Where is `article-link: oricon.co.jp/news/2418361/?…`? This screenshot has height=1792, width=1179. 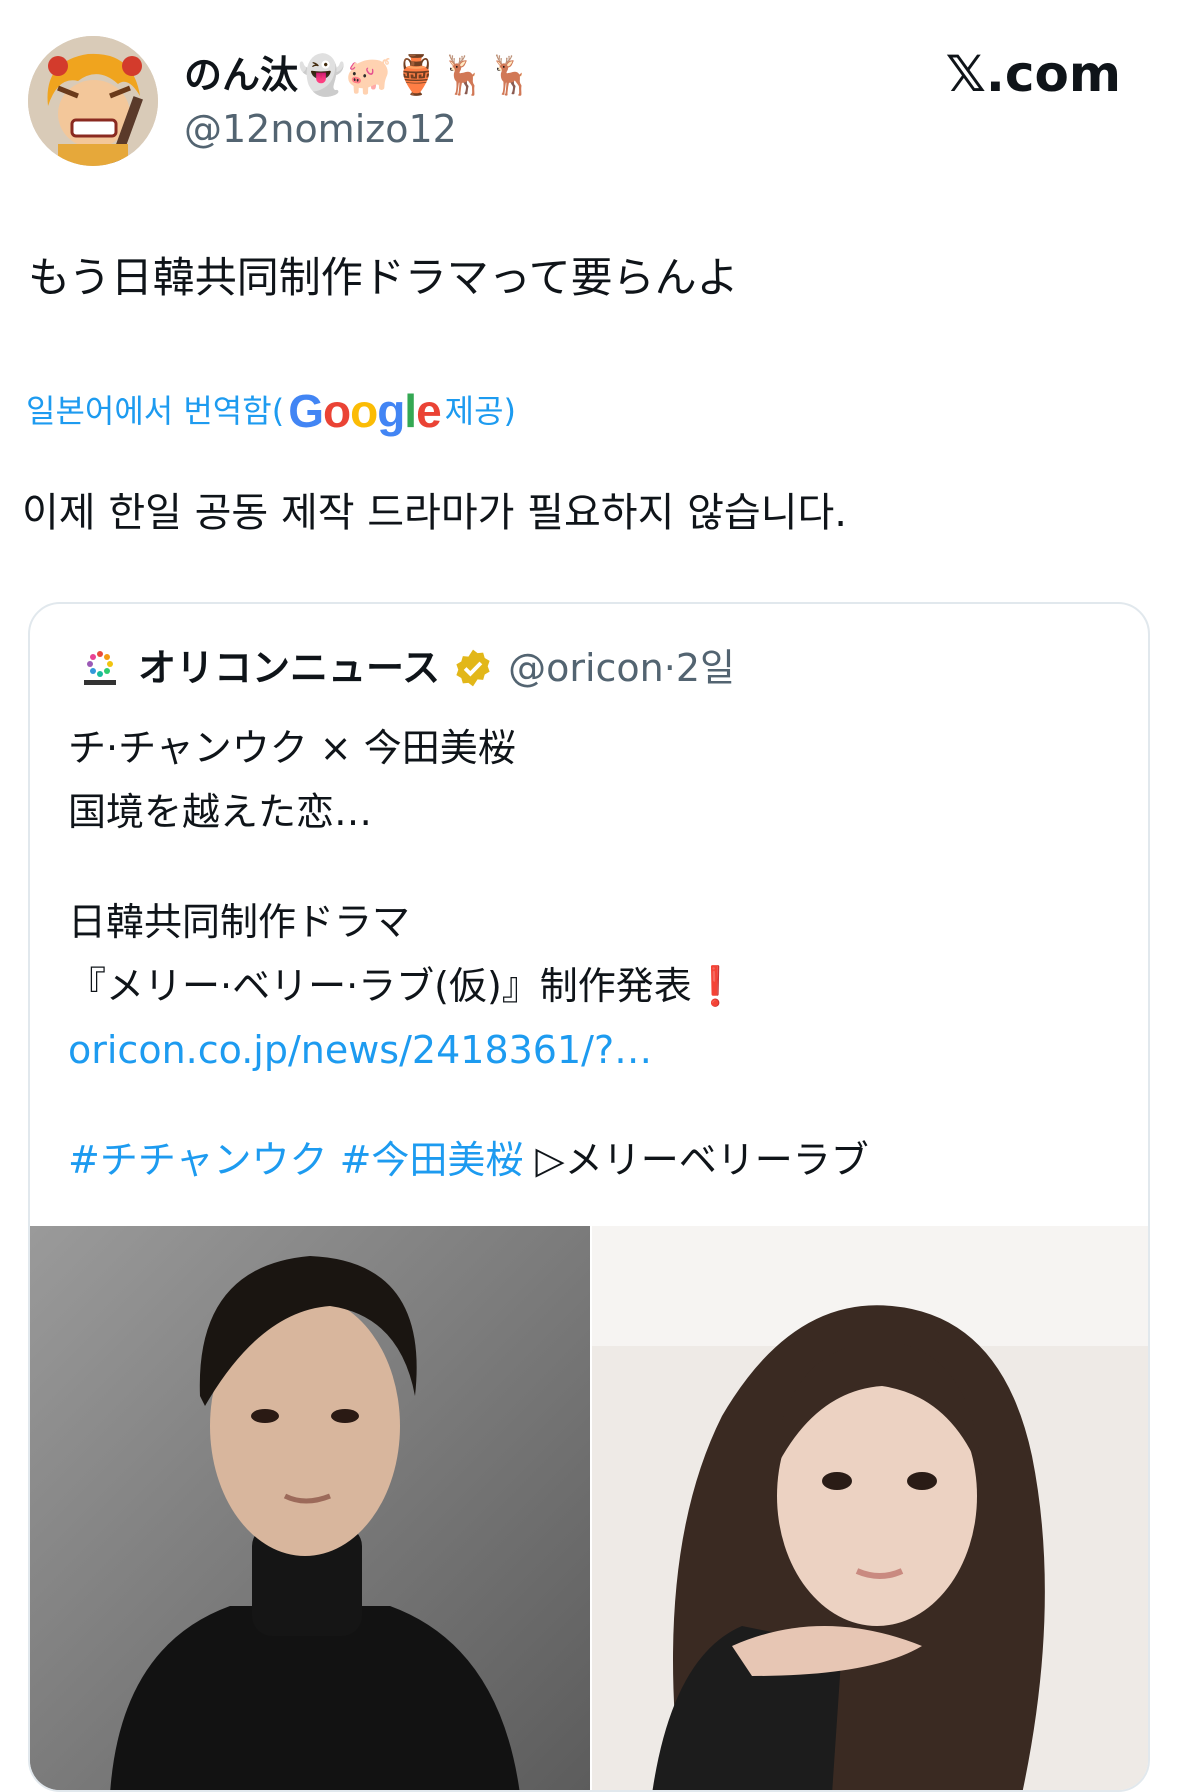
article-link: oricon.co.jp/news/2418361/?… is located at coordinates (468, 1050).